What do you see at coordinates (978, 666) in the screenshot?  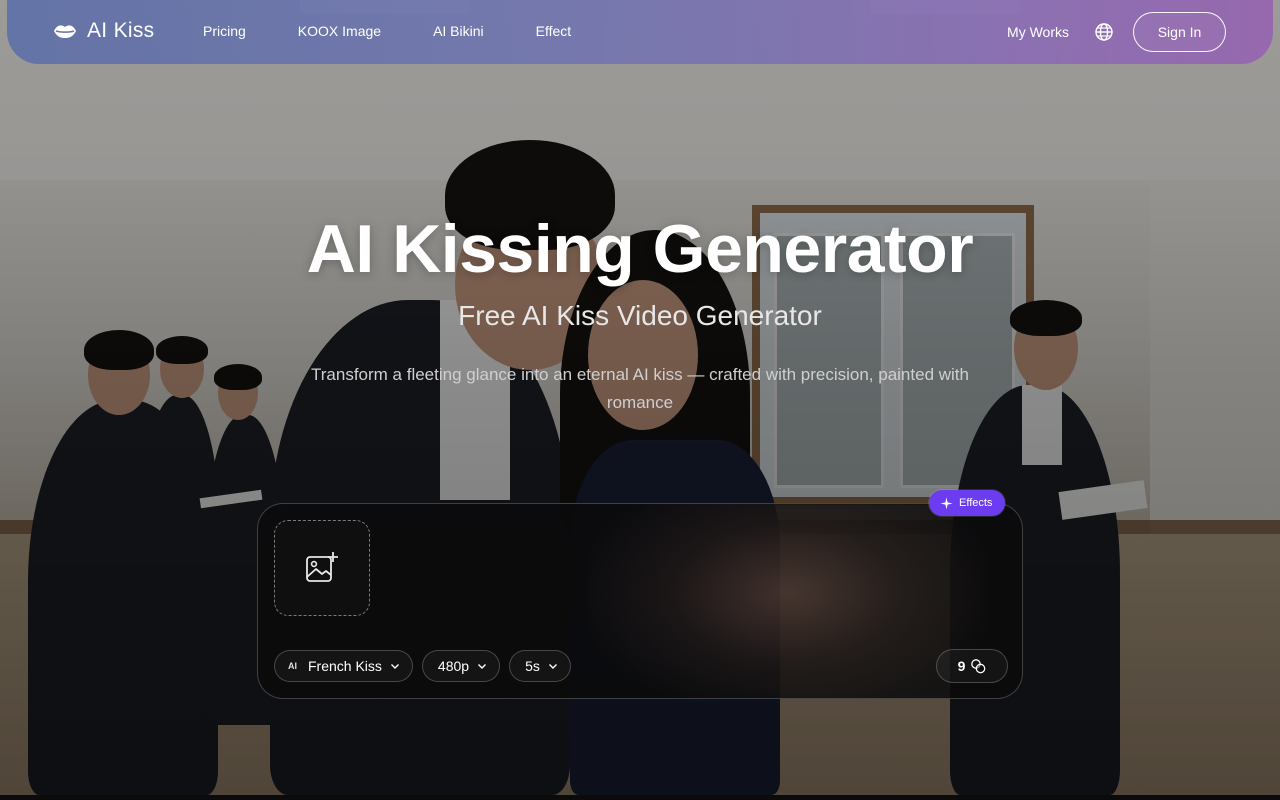 I see `coins-icon` at bounding box center [978, 666].